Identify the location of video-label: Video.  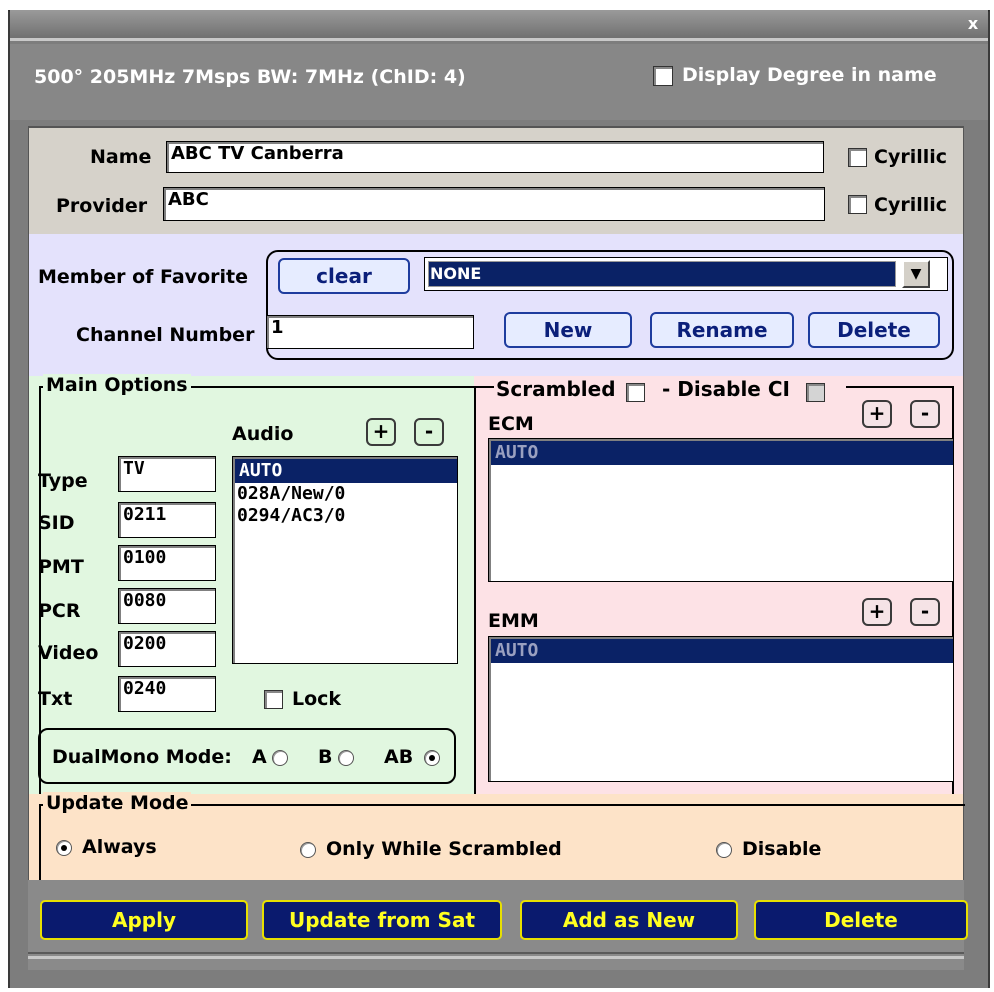
(68, 653).